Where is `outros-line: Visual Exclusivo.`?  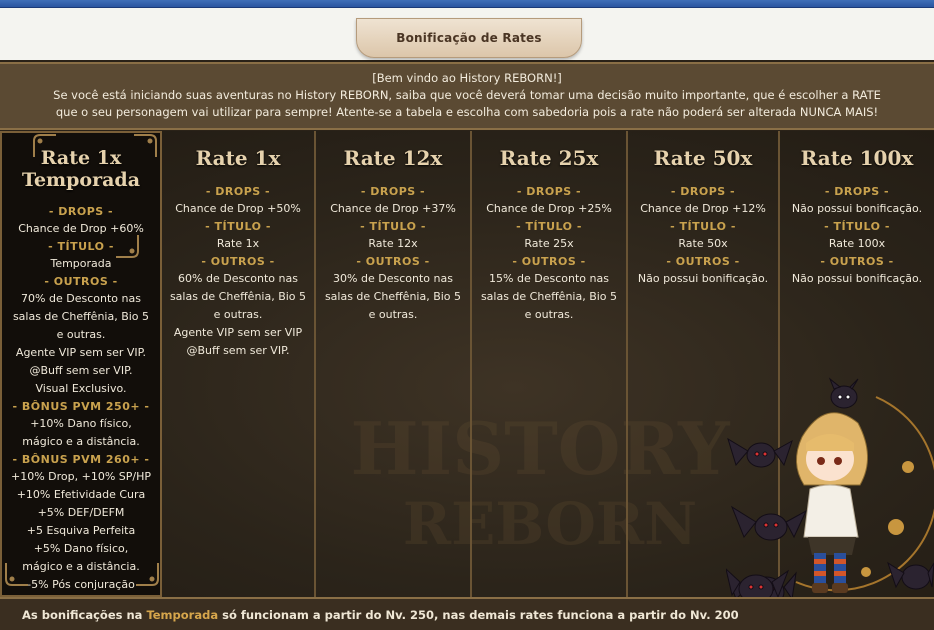 outros-line: Visual Exclusivo. is located at coordinates (81, 388).